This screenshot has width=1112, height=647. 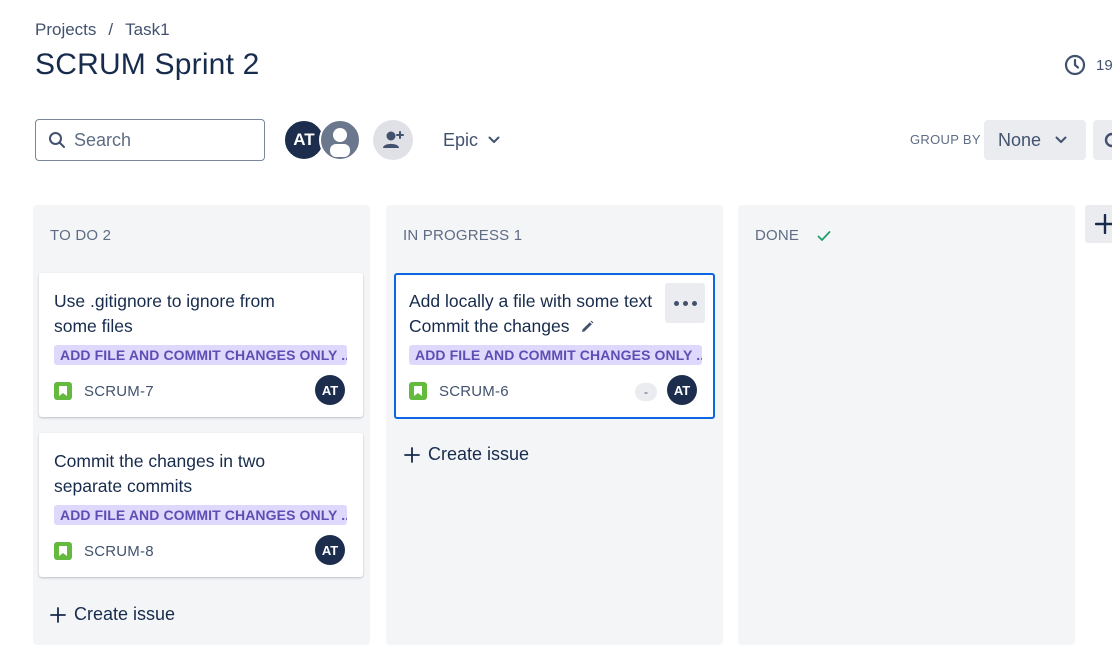 I want to click on card-title-line: Add locally a file with some text, so click(x=531, y=301).